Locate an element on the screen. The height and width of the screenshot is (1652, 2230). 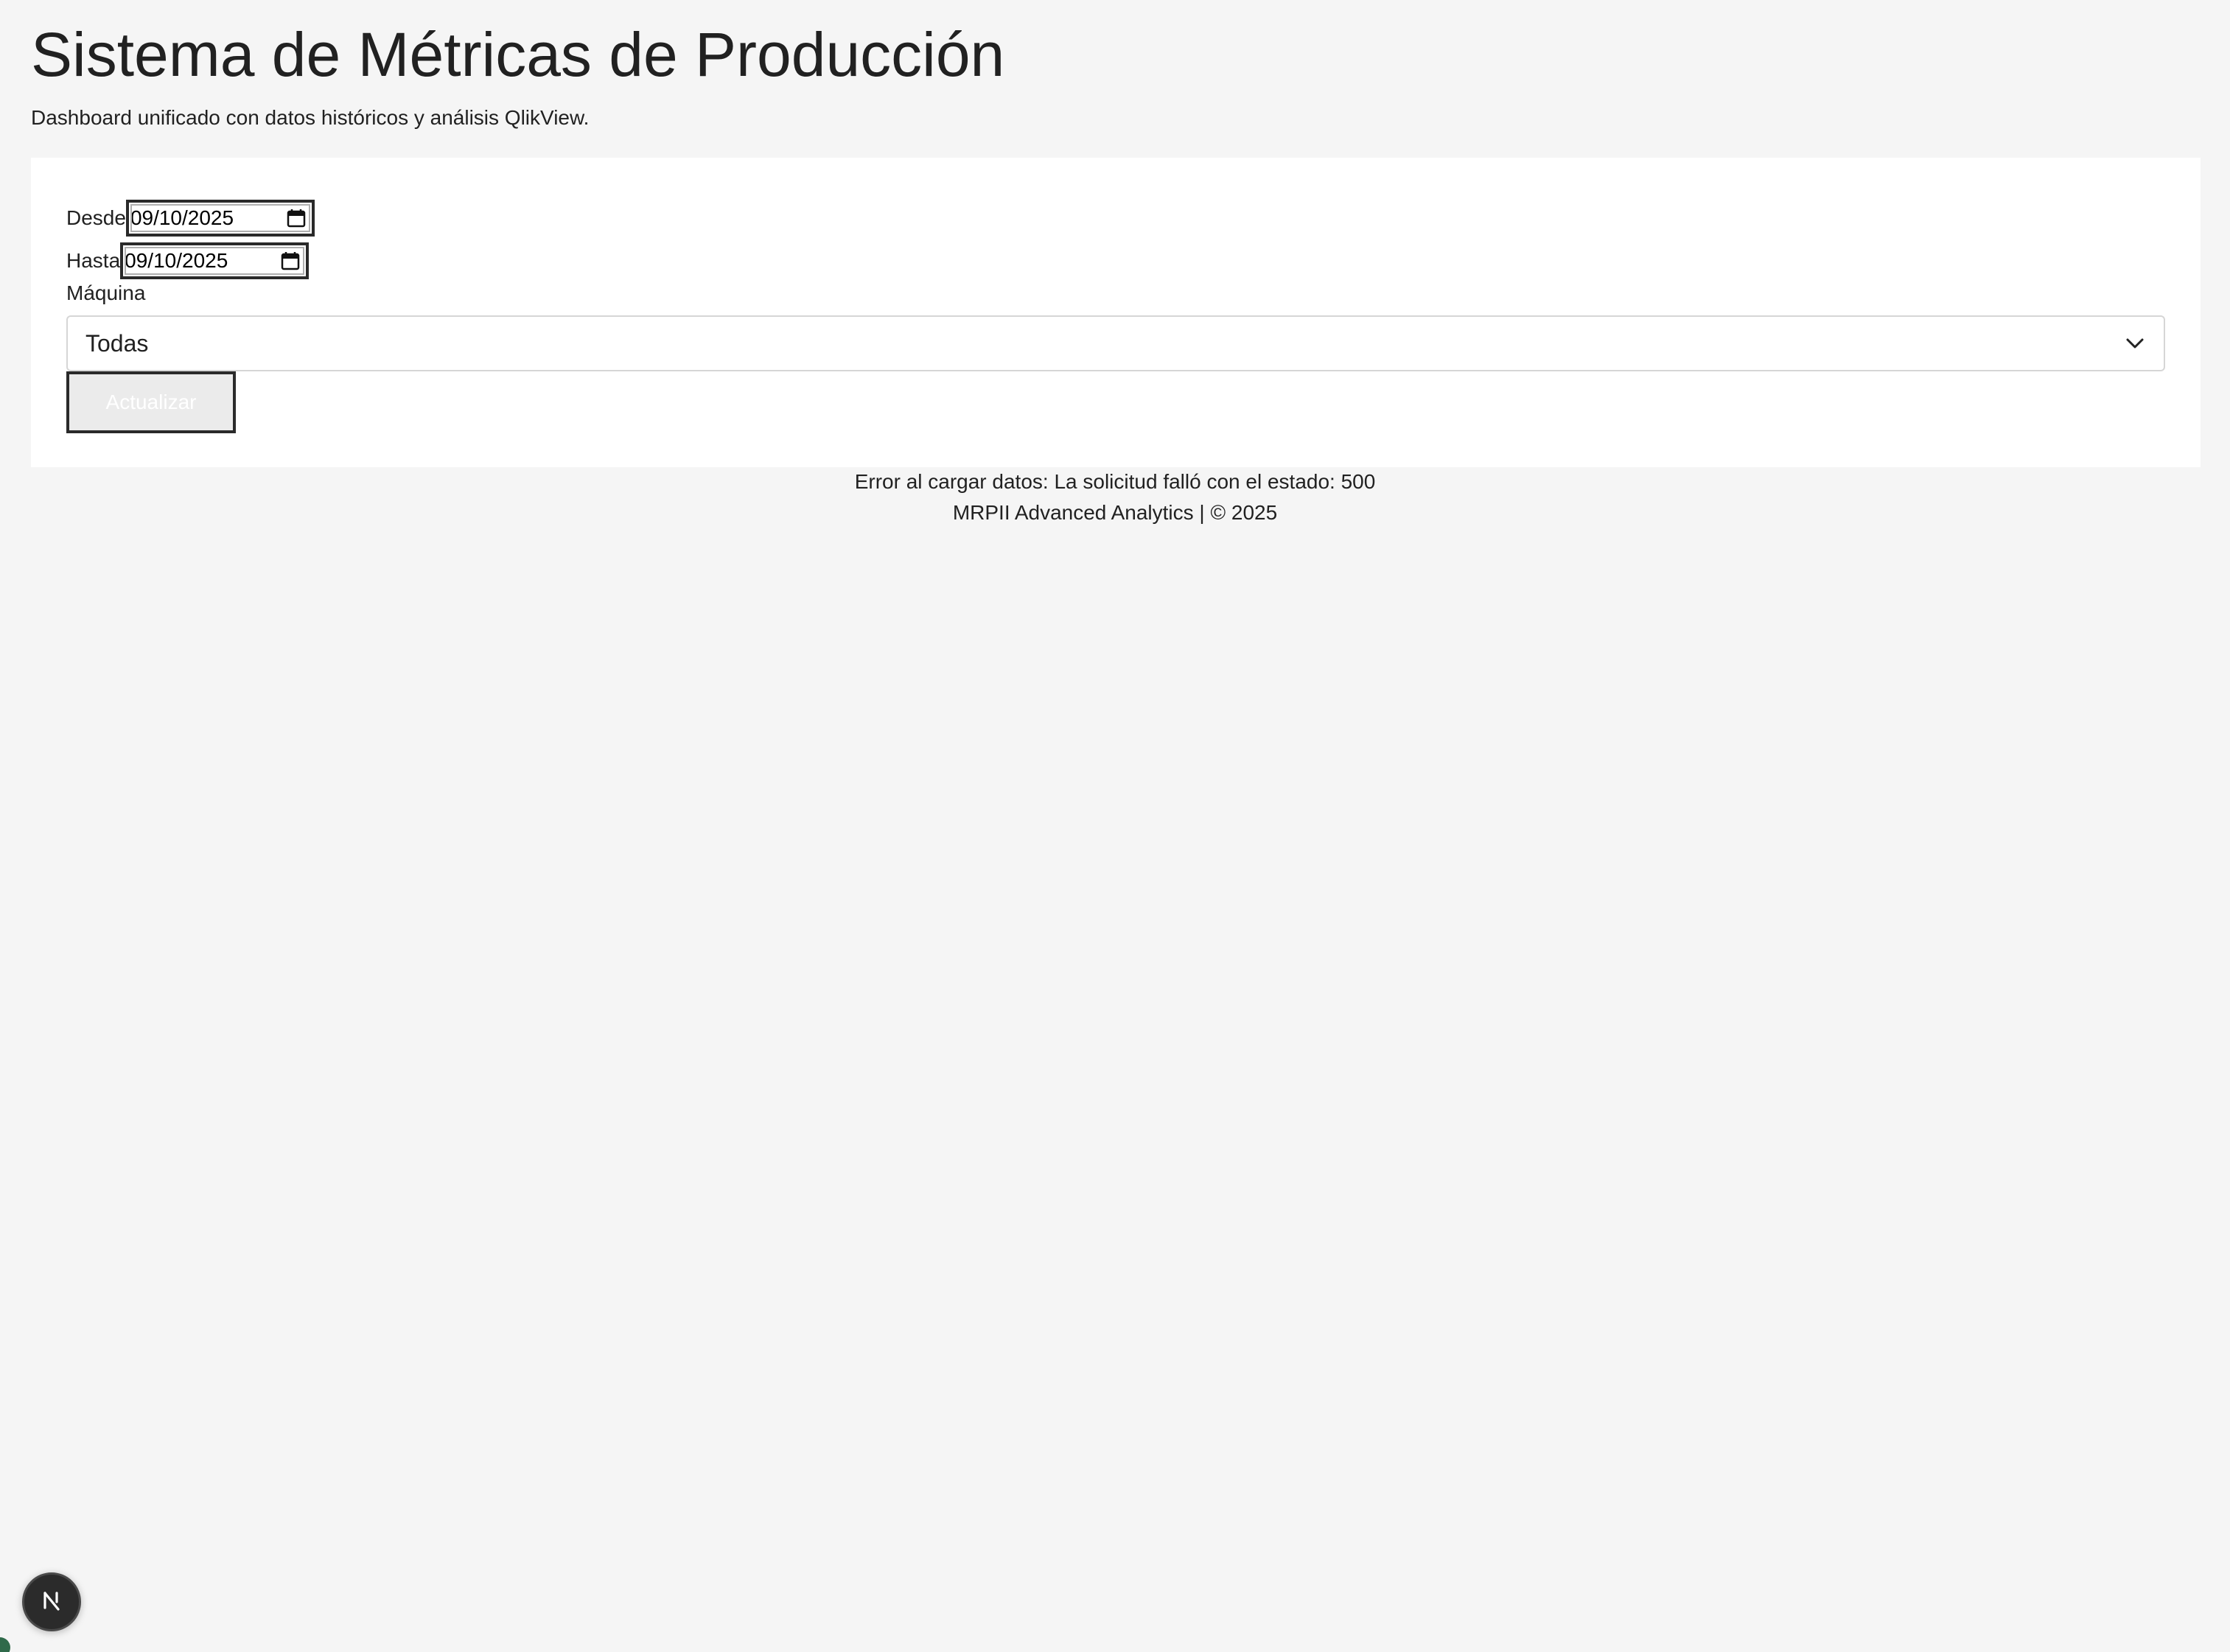
to-date-row: Hasta 09/10/2025 is located at coordinates (188, 261).